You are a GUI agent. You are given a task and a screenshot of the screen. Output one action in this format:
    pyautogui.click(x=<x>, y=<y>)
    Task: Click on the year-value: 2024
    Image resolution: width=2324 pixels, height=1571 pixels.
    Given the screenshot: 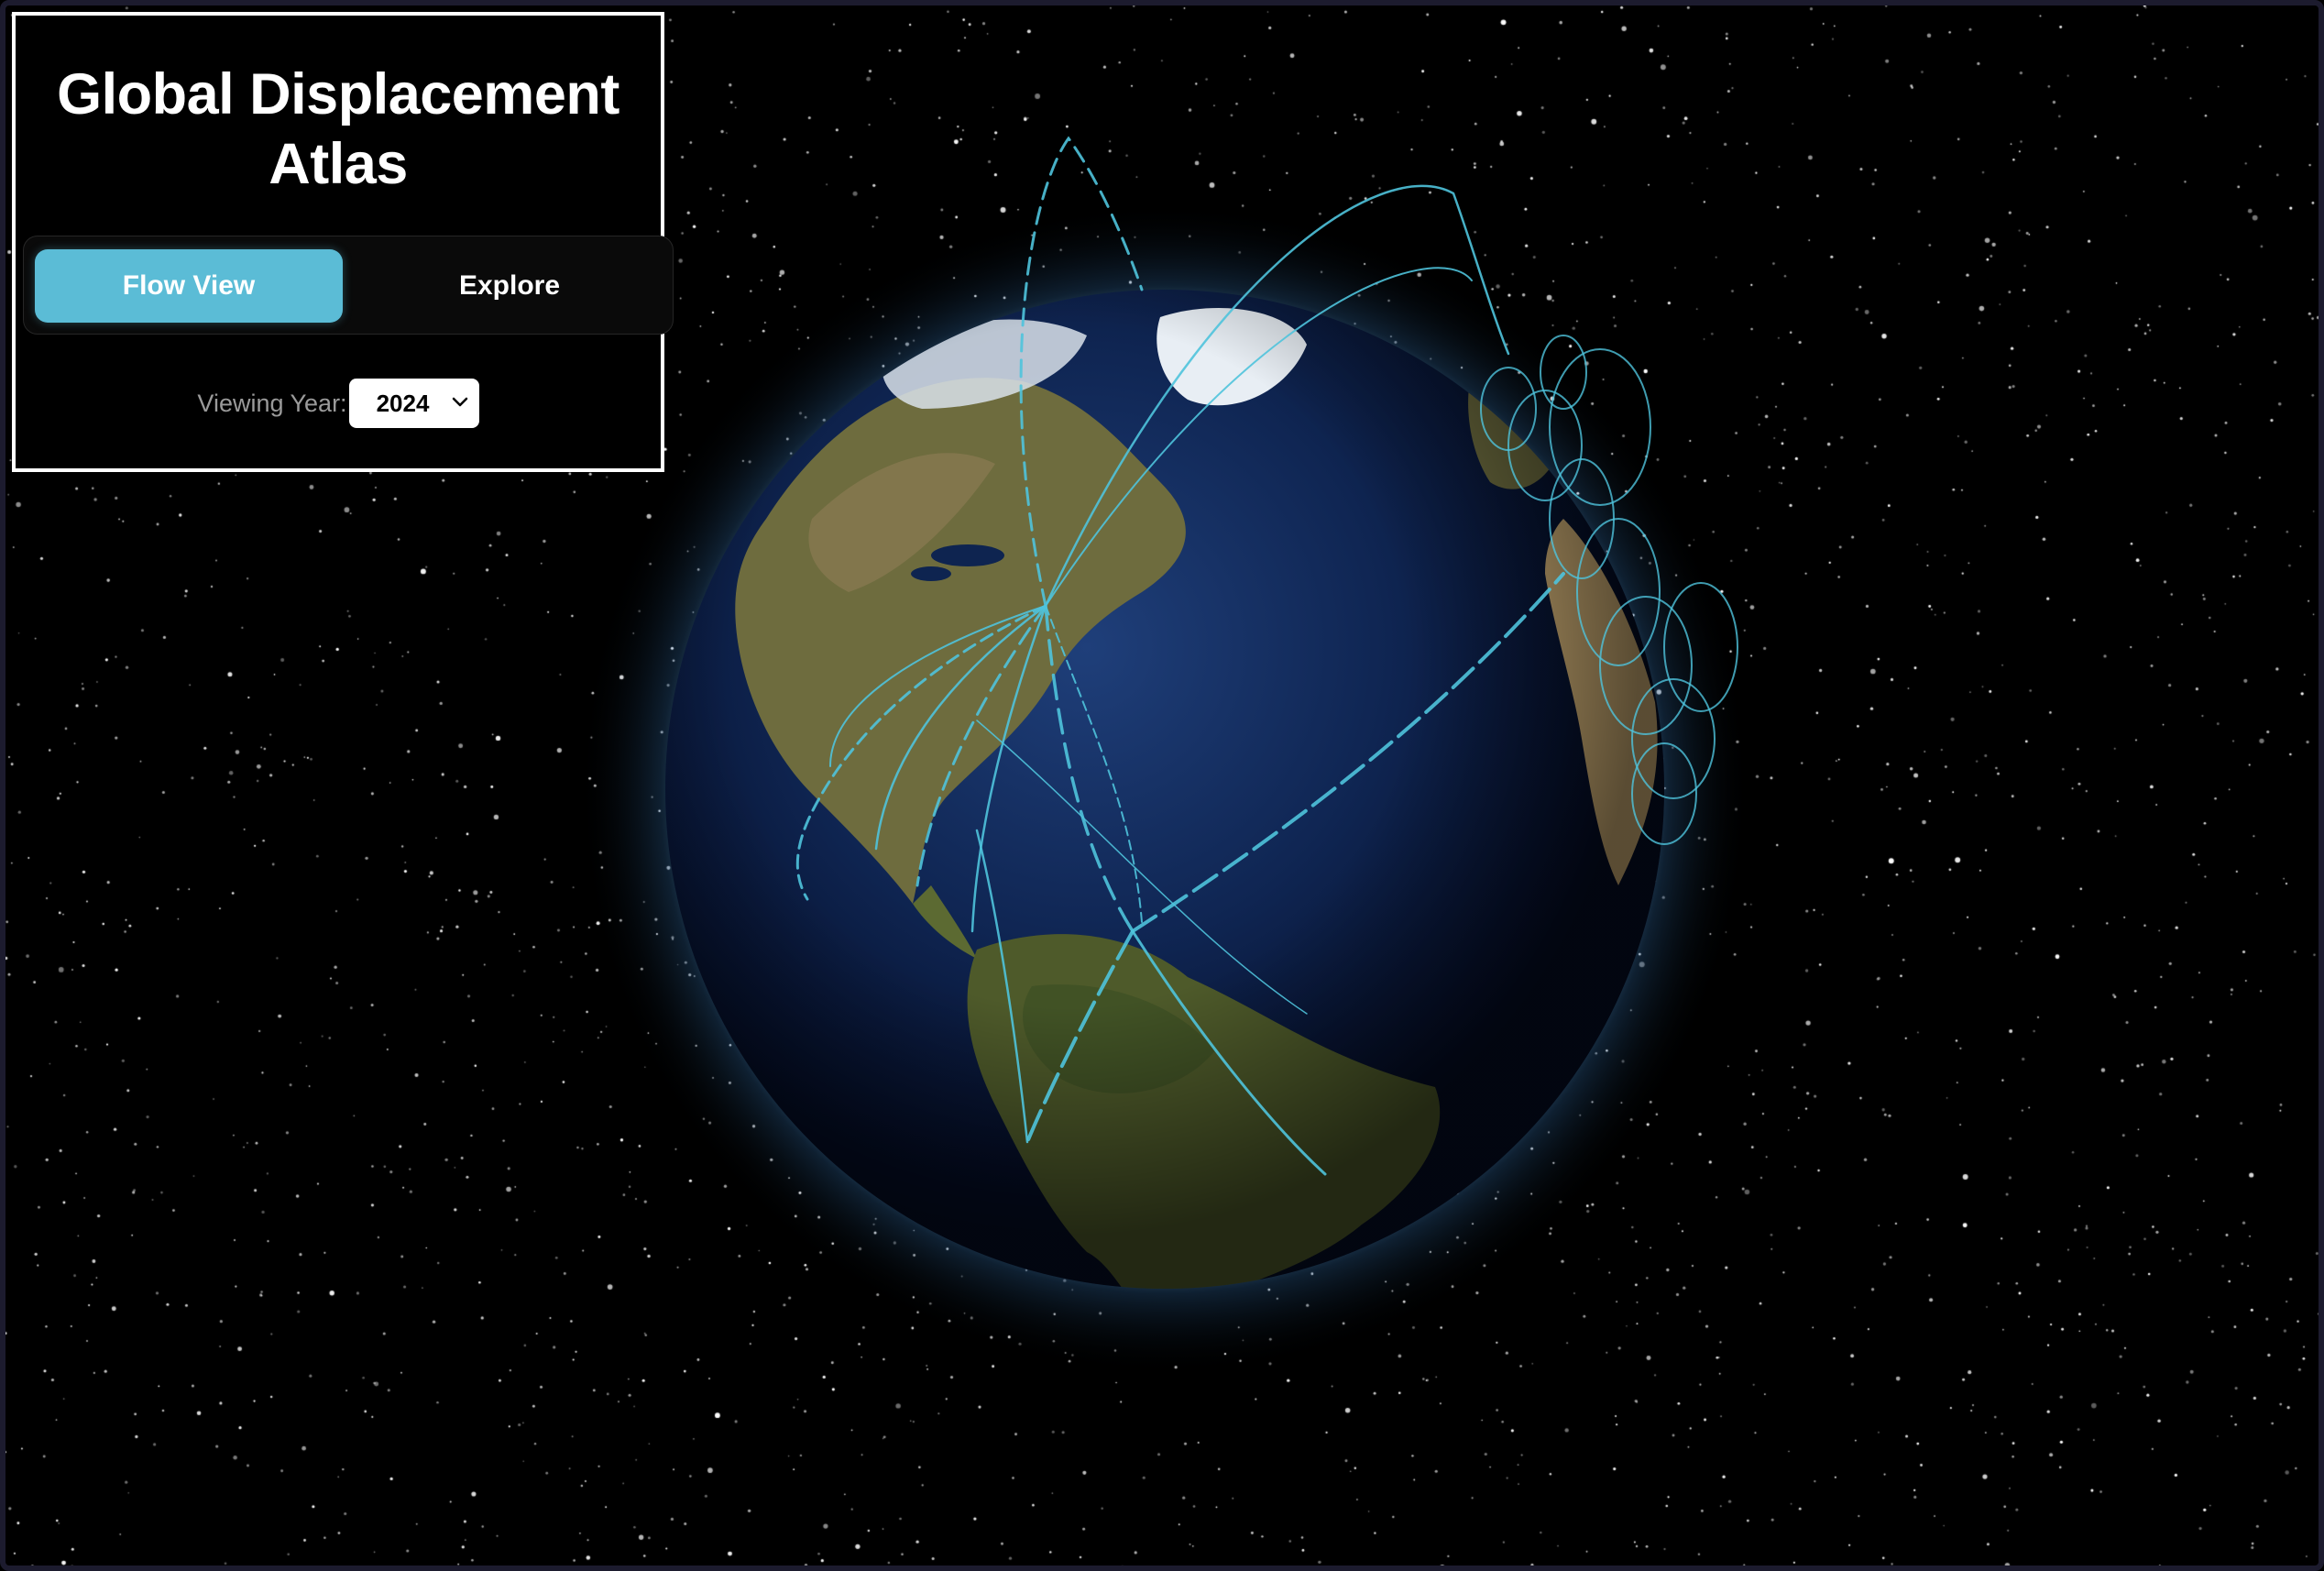 What is the action you would take?
    pyautogui.click(x=403, y=403)
    